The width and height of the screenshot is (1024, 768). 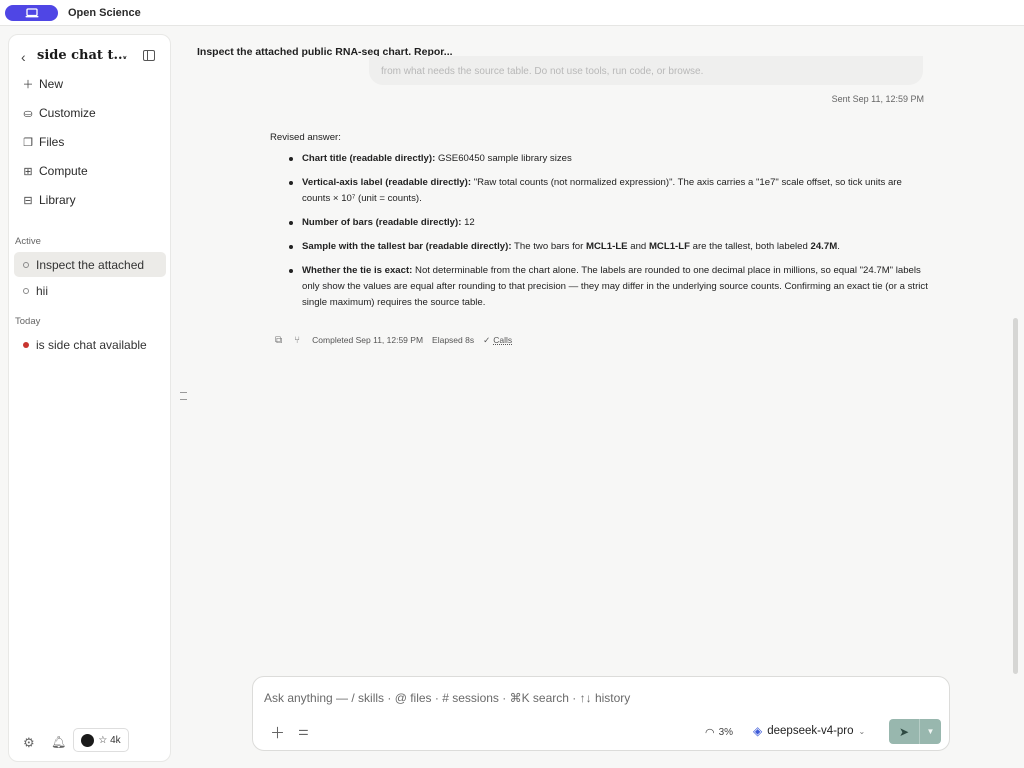 What do you see at coordinates (387, 182) in the screenshot?
I see `answer-item-key: Vertical-axis label (readable directly):` at bounding box center [387, 182].